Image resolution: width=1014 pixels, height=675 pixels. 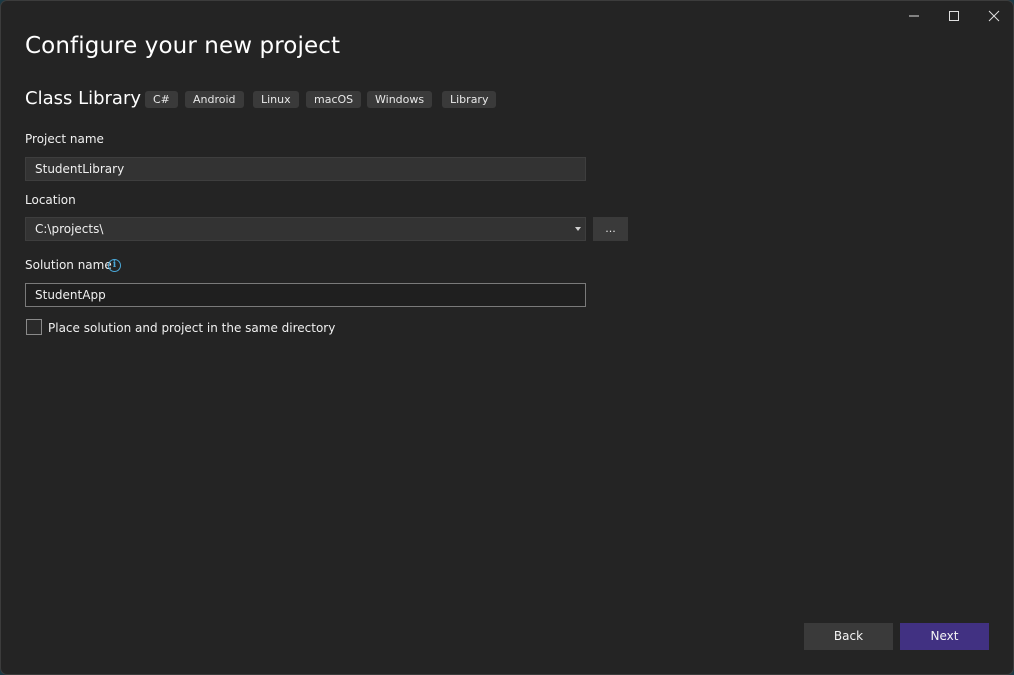 I want to click on back-button: Back, so click(x=848, y=636).